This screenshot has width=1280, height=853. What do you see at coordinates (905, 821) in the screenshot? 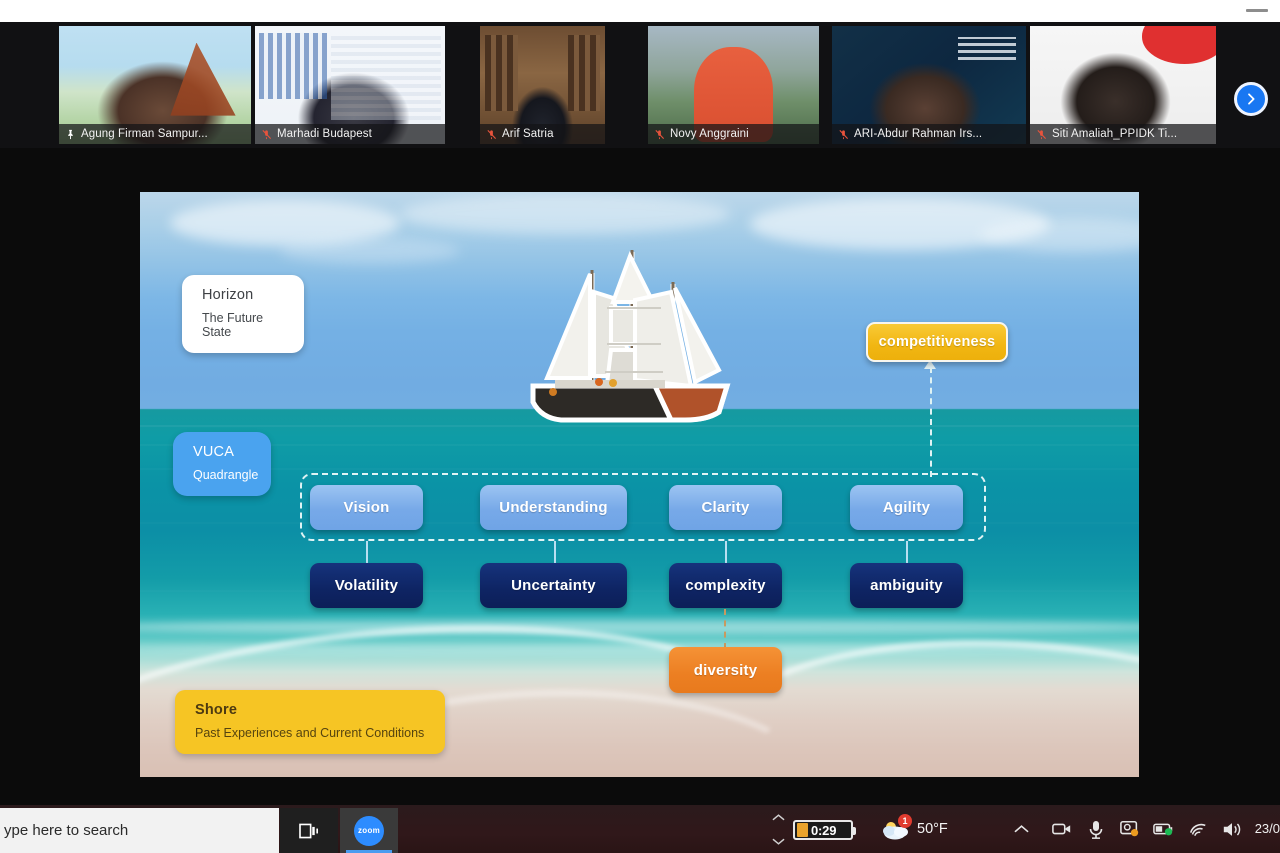
I see `weather-notification-badge: 1` at bounding box center [905, 821].